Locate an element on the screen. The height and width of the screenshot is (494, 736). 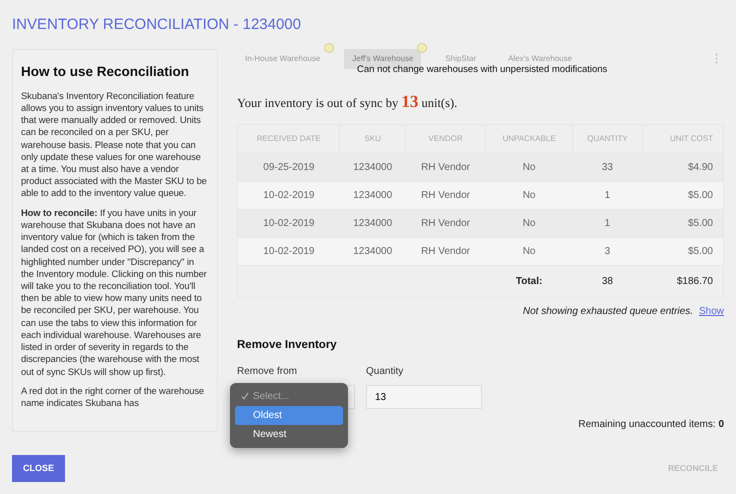
dialog-title: INVENTORY RECONCILIATION - 1234000 is located at coordinates (157, 25).